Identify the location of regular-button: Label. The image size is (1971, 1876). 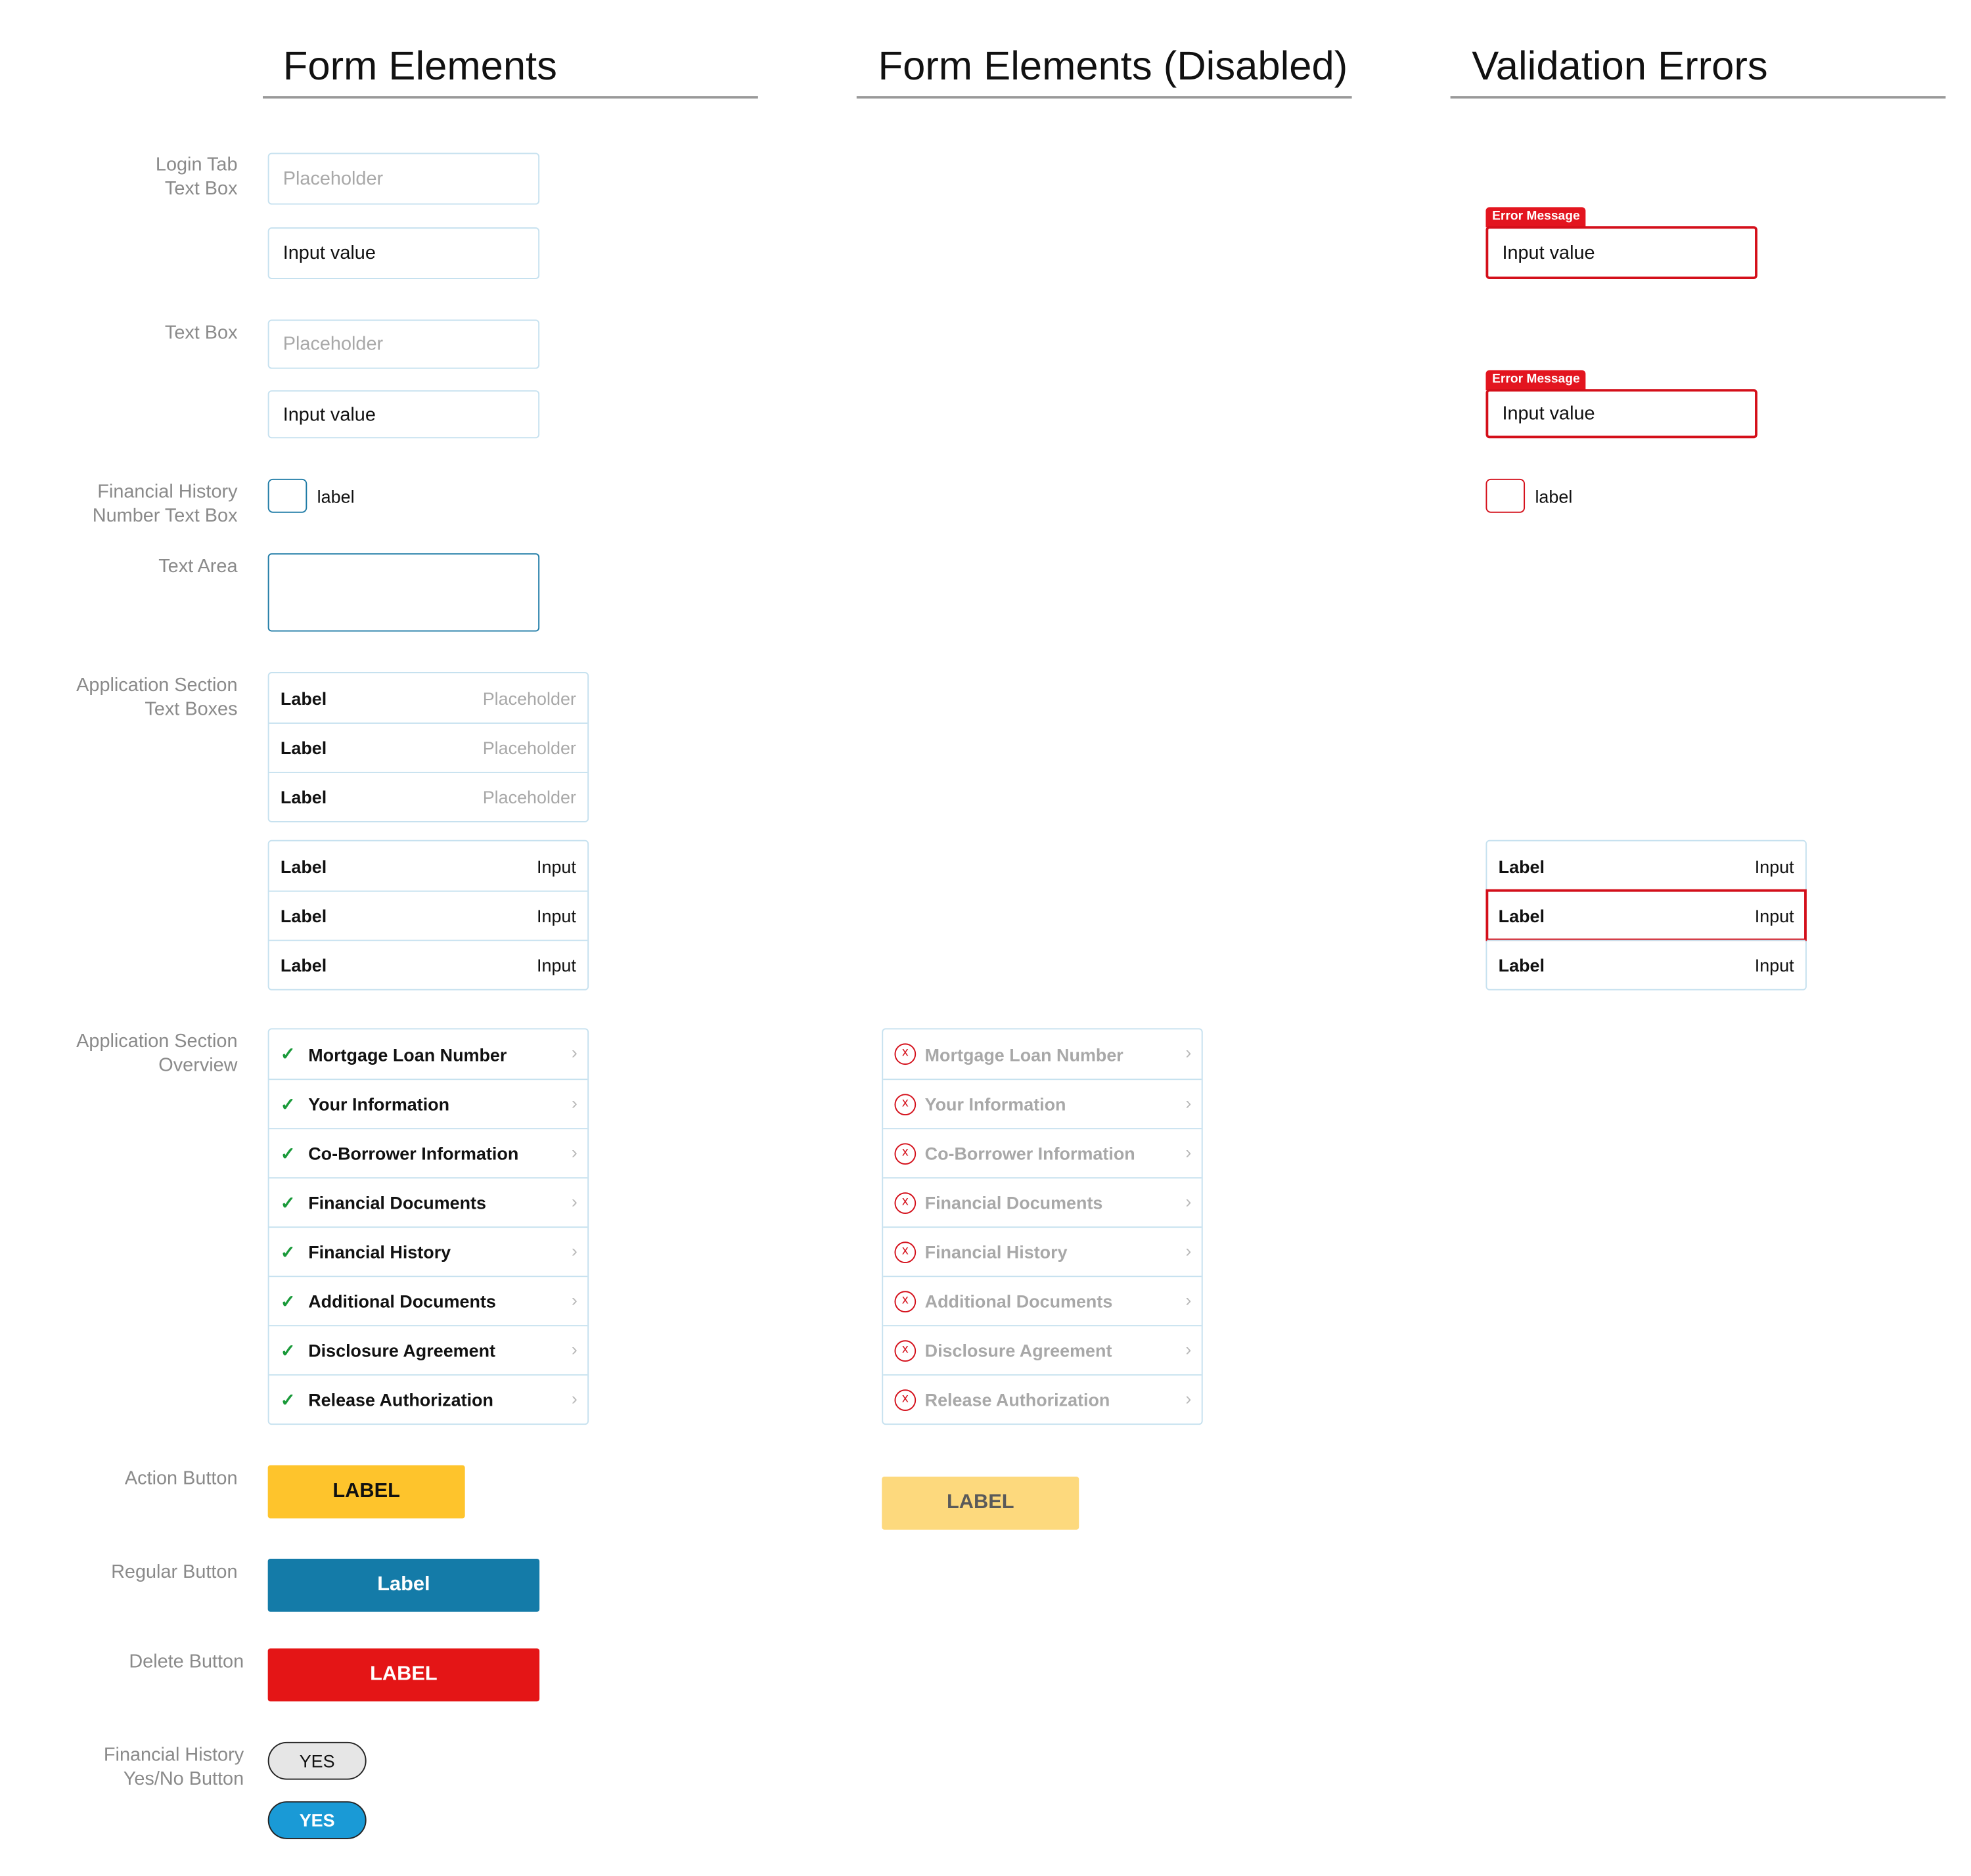
(403, 1585).